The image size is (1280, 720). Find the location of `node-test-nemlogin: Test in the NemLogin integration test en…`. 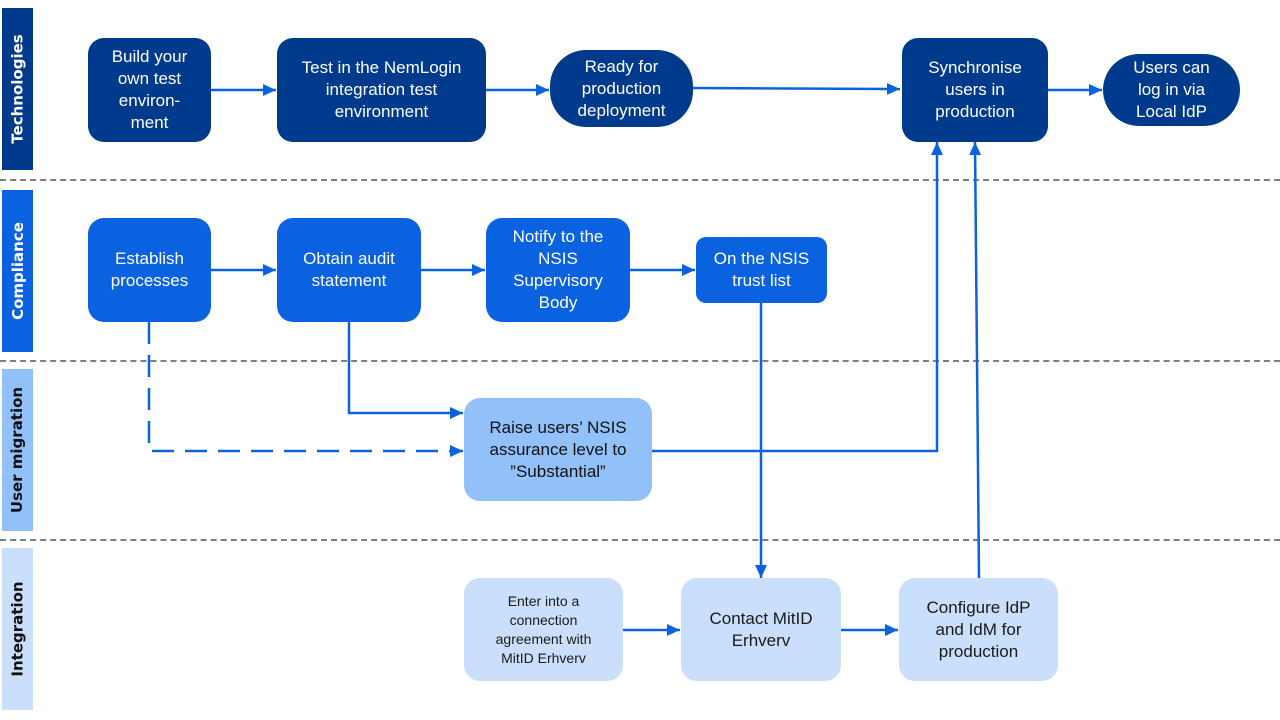

node-test-nemlogin: Test in the NemLogin integration test en… is located at coordinates (381, 90).